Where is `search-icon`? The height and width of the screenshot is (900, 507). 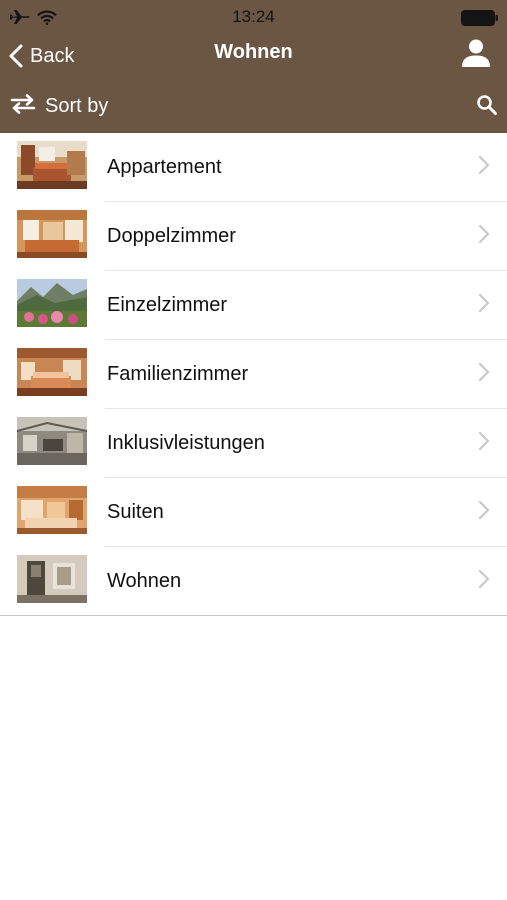
search-icon is located at coordinates (487, 107).